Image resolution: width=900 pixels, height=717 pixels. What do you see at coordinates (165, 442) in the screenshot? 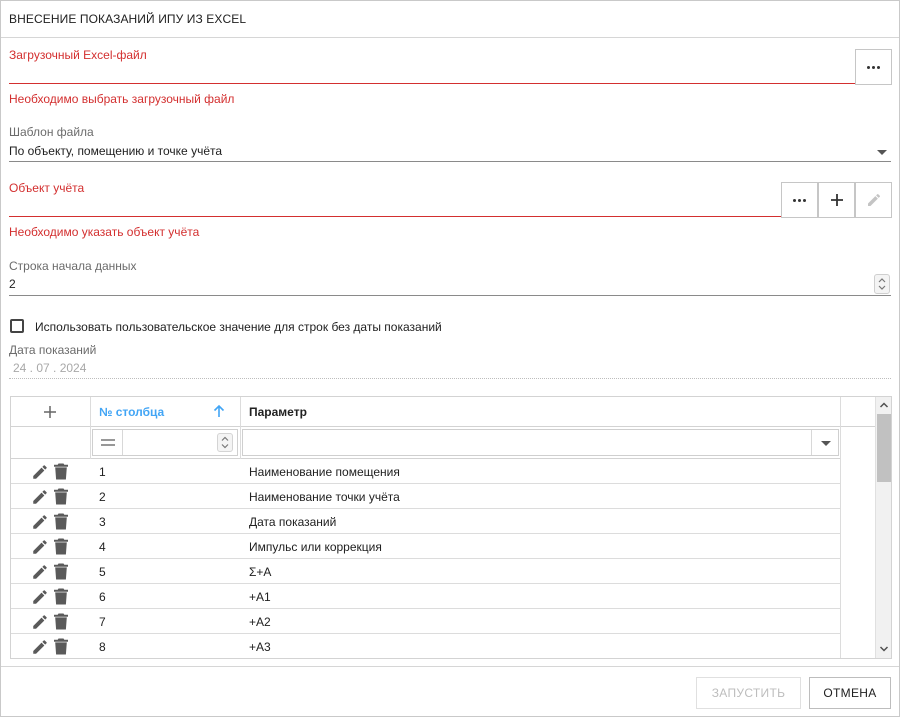
I see `number-filter-input` at bounding box center [165, 442].